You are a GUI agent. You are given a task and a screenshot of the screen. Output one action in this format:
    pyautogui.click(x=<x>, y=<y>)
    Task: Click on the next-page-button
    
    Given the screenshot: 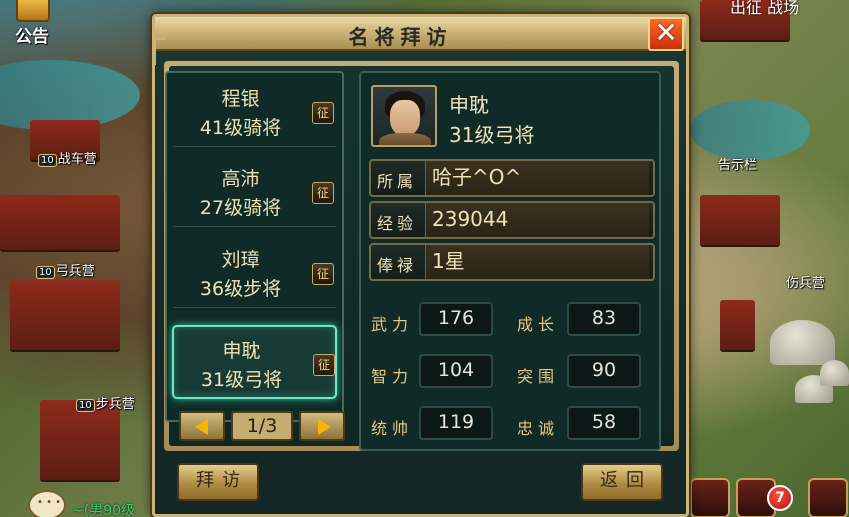 What is the action you would take?
    pyautogui.click(x=322, y=426)
    